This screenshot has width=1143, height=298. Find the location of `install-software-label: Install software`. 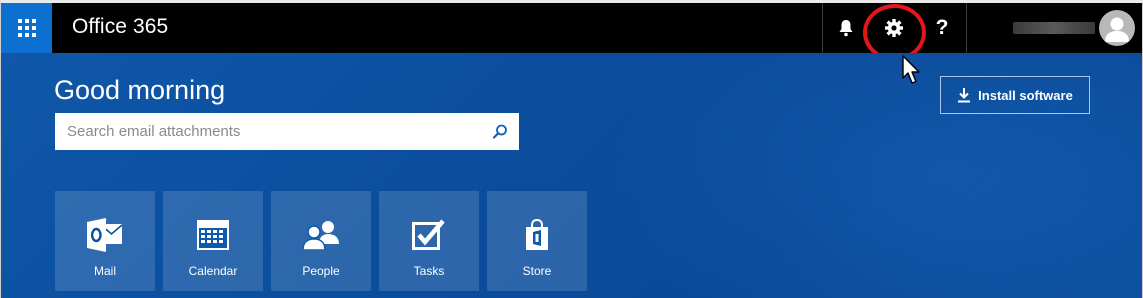

install-software-label: Install software is located at coordinates (1025, 95).